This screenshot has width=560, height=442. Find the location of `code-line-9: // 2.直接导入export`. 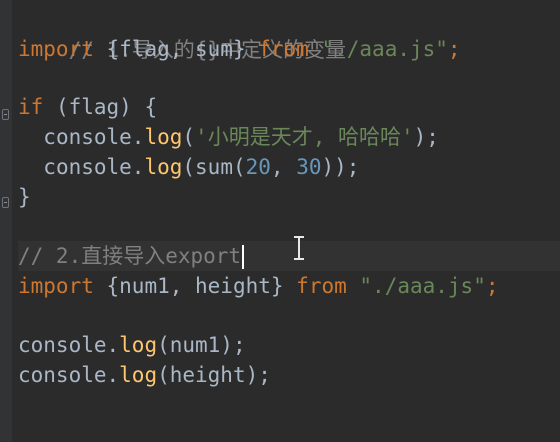

code-line-9: // 2.直接导入export is located at coordinates (289, 256).